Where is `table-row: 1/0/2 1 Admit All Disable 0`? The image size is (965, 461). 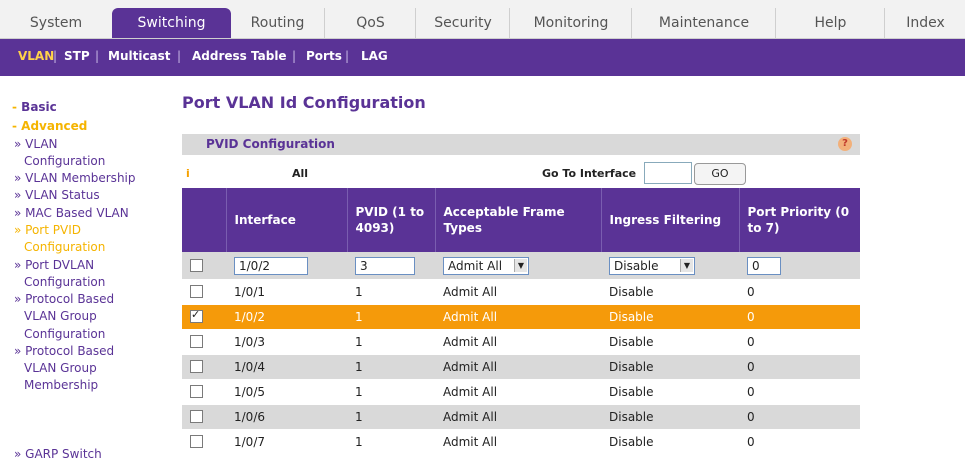
table-row: 1/0/2 1 Admit All Disable 0 is located at coordinates (521, 317).